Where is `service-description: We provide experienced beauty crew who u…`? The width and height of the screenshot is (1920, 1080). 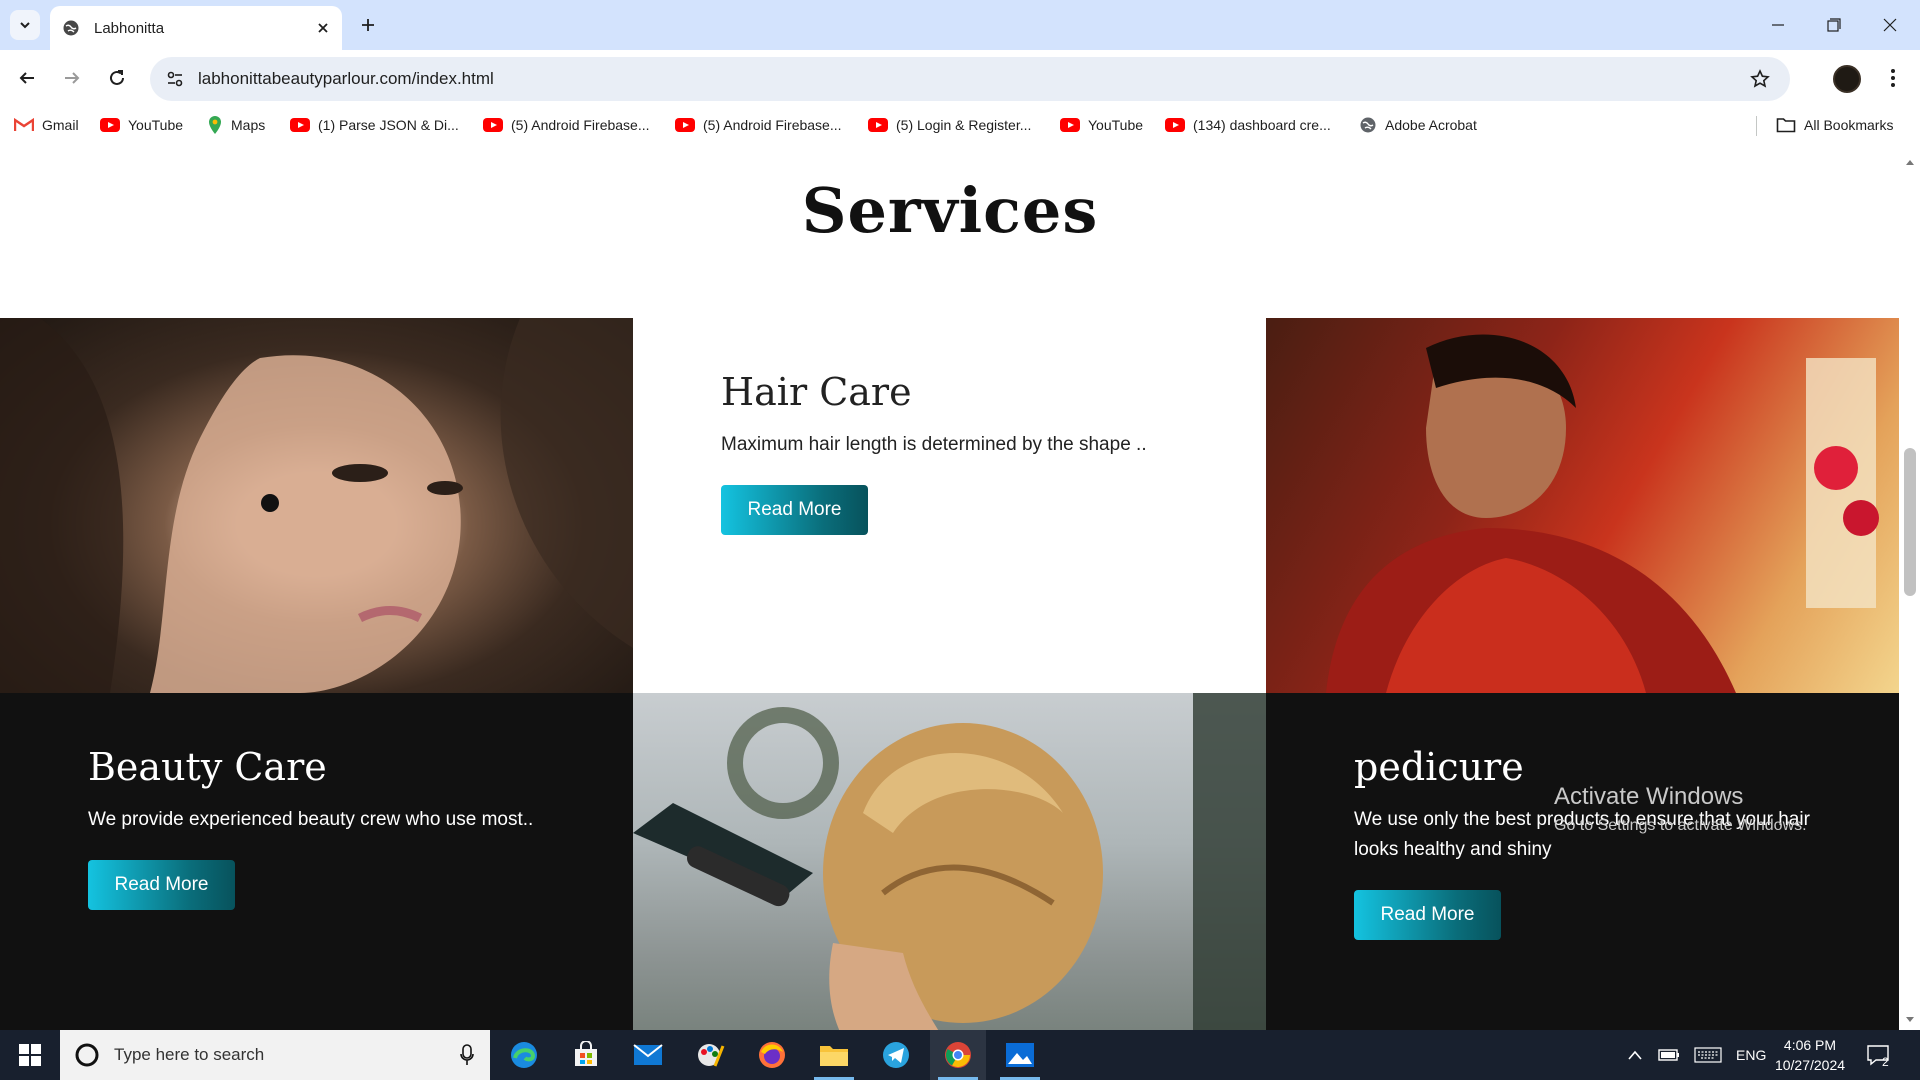
service-description: We provide experienced beauty crew who u… is located at coordinates (311, 819).